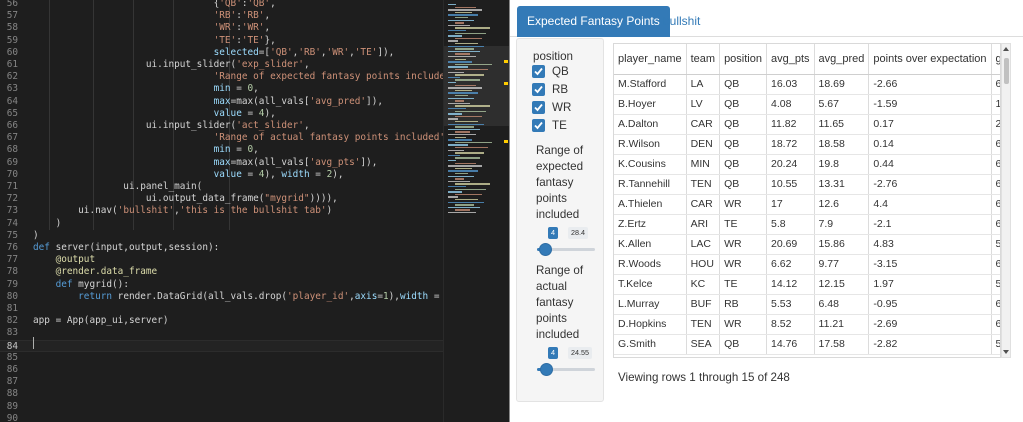  I want to click on column-header: player_name, so click(650, 59).